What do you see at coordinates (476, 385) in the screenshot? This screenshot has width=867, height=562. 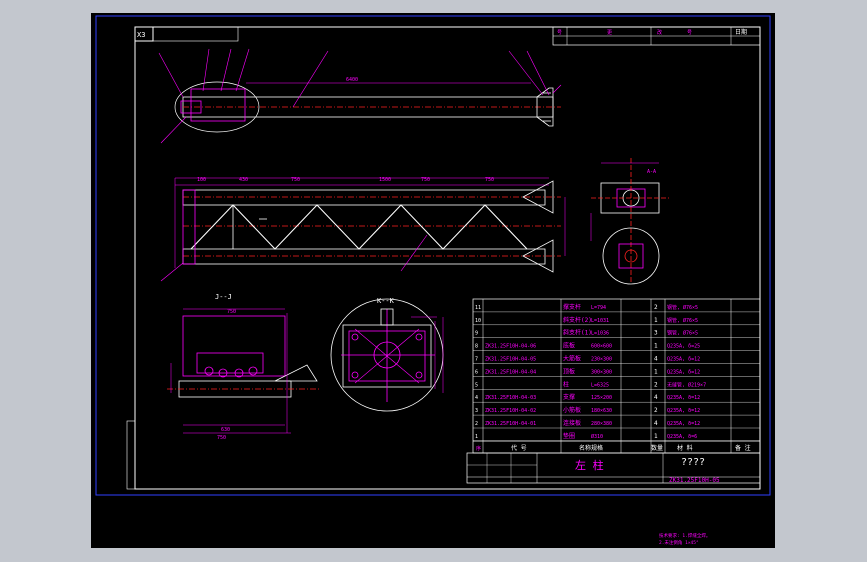 I see `parts-row-no: 5` at bounding box center [476, 385].